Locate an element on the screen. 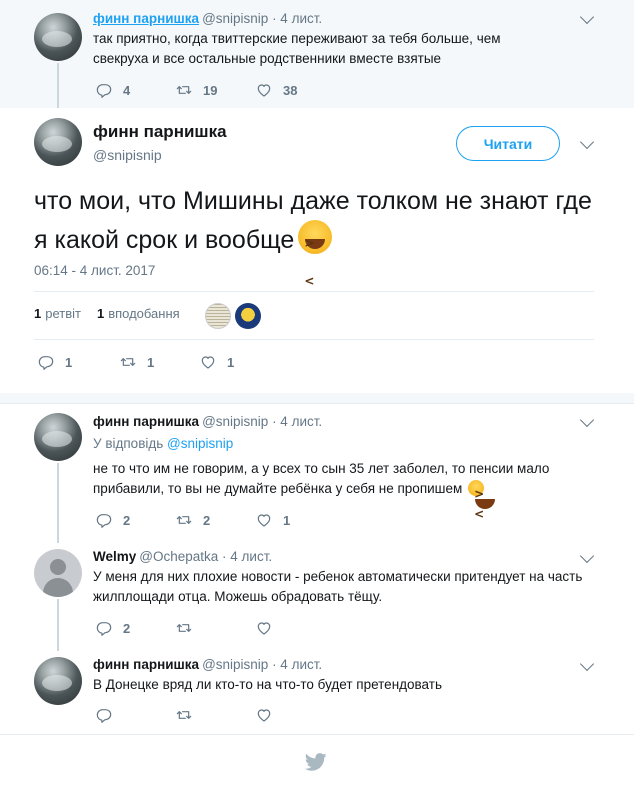  tweet-timestamp: 06:14 - 4 лист. 2017 is located at coordinates (94, 270).